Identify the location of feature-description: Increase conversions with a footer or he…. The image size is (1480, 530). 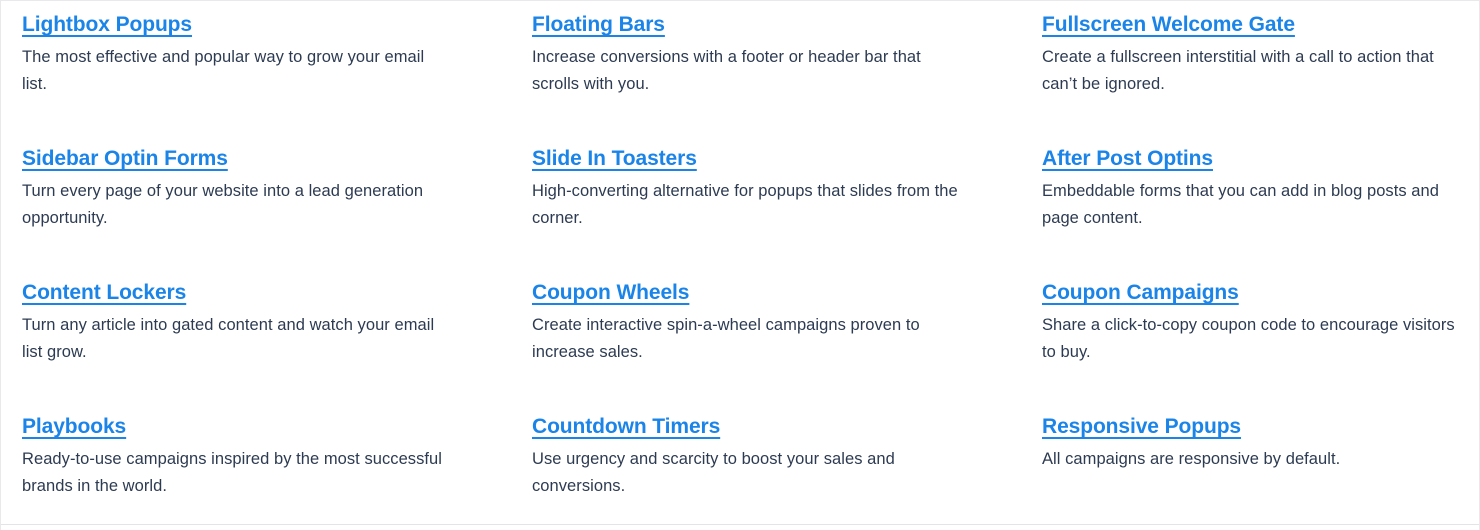
(726, 70).